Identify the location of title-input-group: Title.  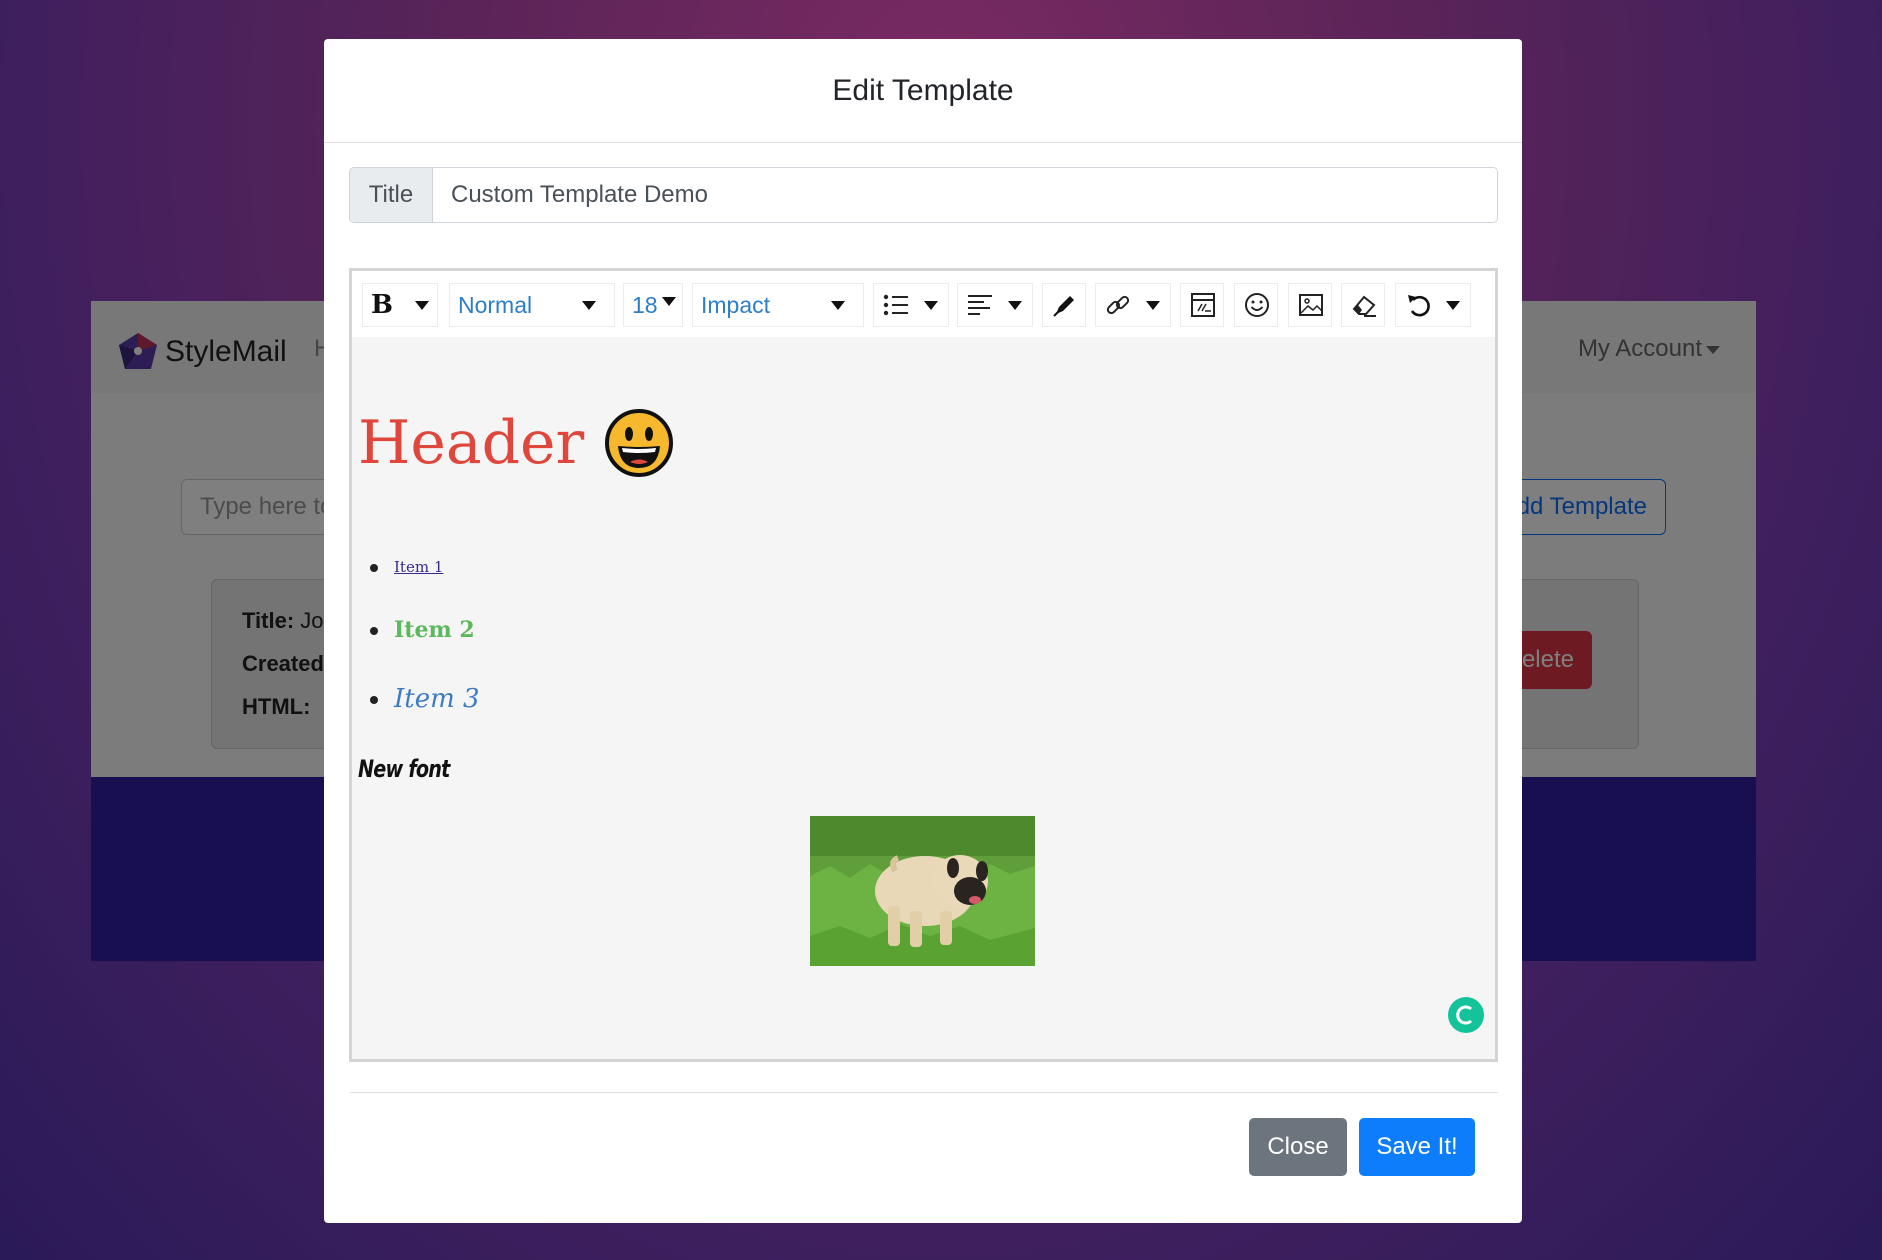
(923, 195).